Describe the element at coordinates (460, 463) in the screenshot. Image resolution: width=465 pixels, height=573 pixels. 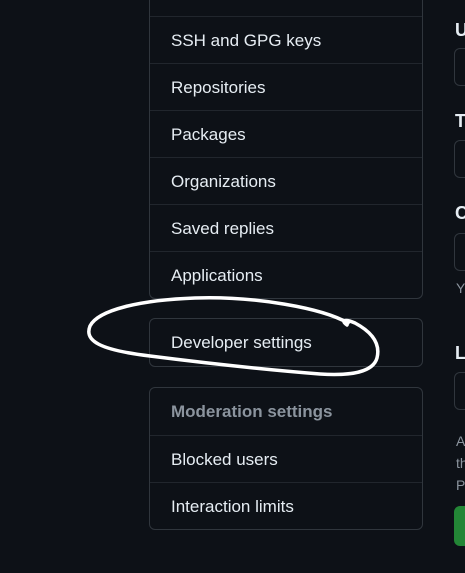
I see `form-note-3: th` at that location.